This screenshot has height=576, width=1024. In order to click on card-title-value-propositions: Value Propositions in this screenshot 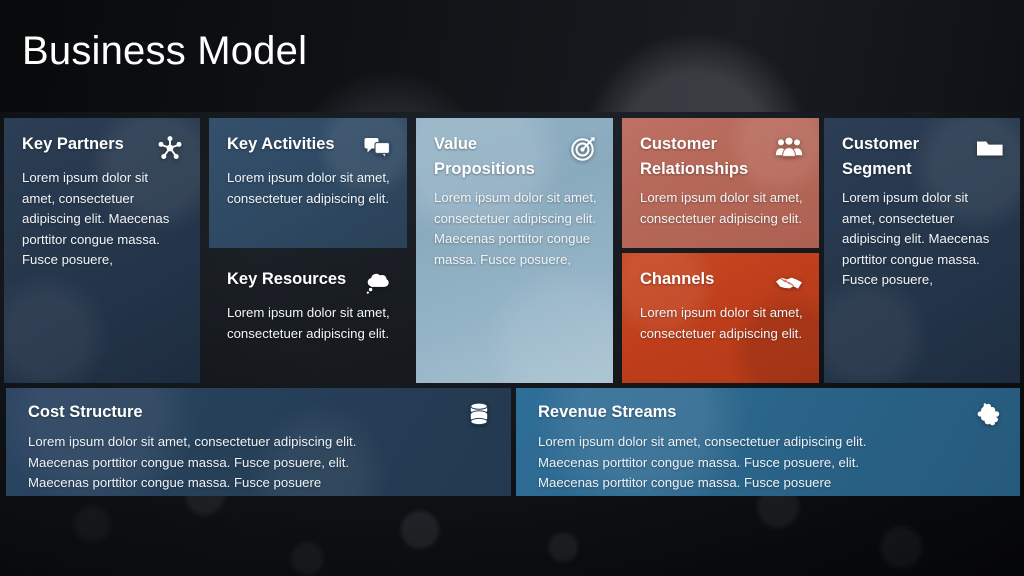, I will do `click(484, 156)`.